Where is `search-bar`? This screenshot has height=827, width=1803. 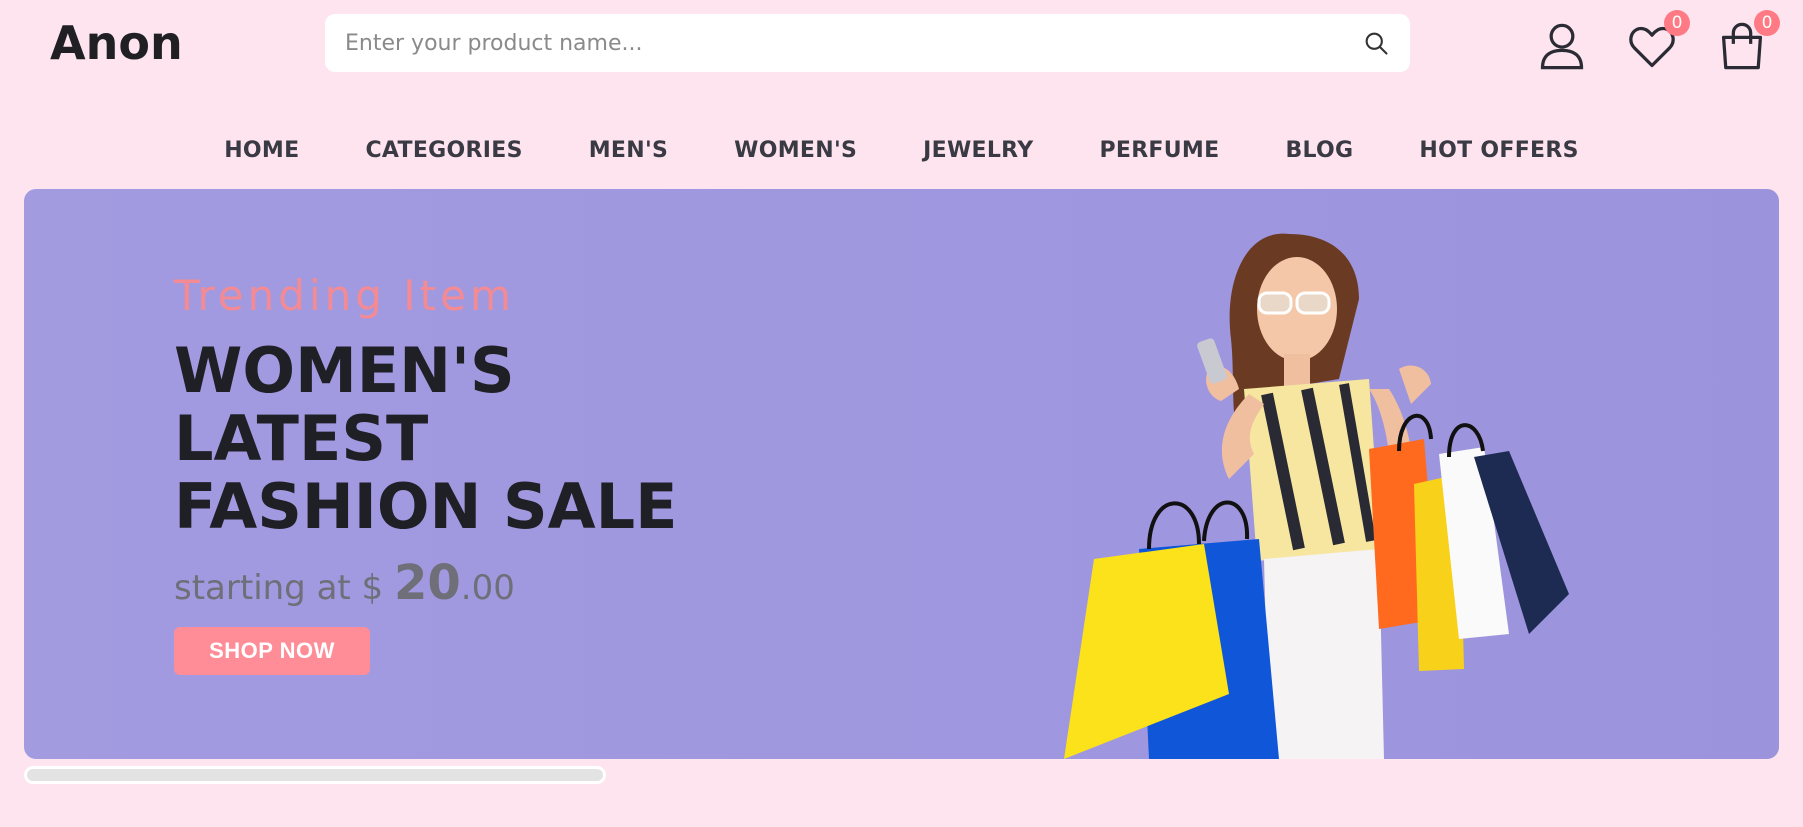
search-bar is located at coordinates (867, 43).